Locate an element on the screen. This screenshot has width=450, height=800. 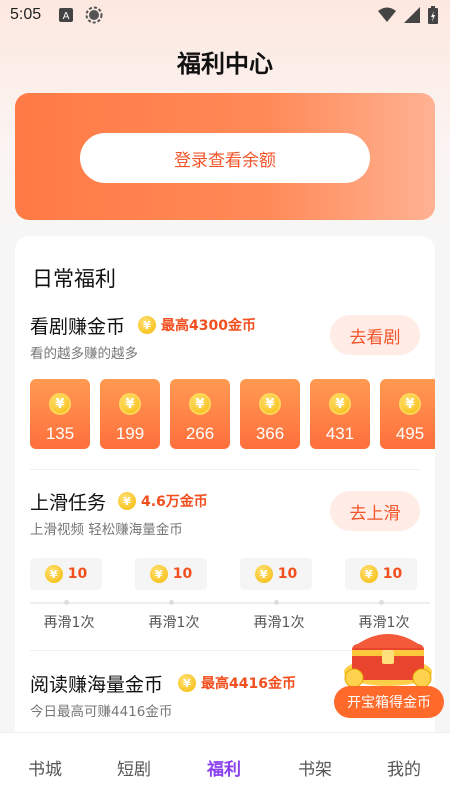
task-title: 看剧赚金币 is located at coordinates (78, 327).